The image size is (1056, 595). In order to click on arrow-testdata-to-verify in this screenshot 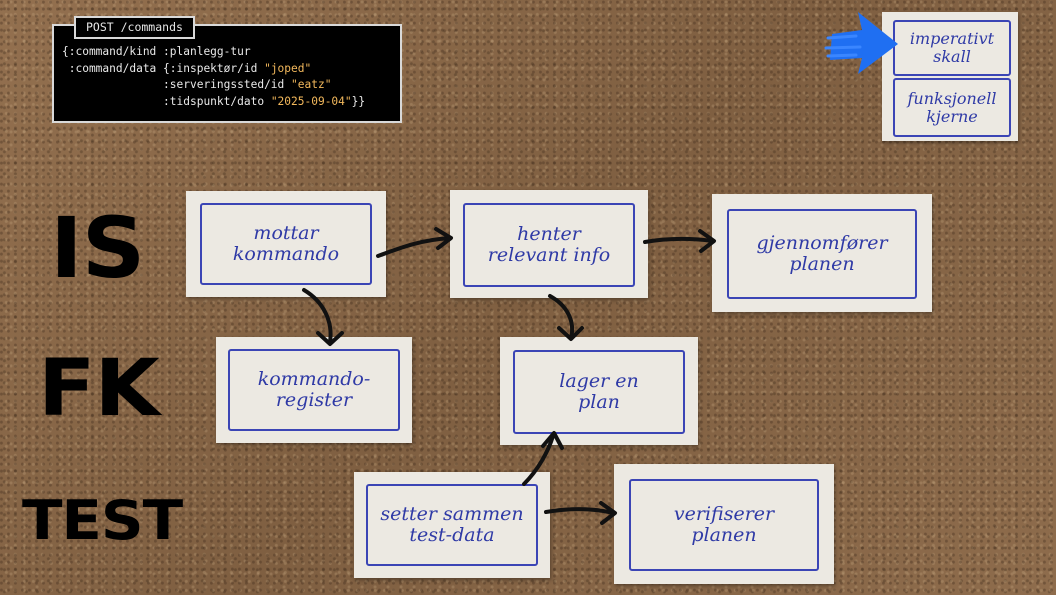, I will do `click(580, 513)`.